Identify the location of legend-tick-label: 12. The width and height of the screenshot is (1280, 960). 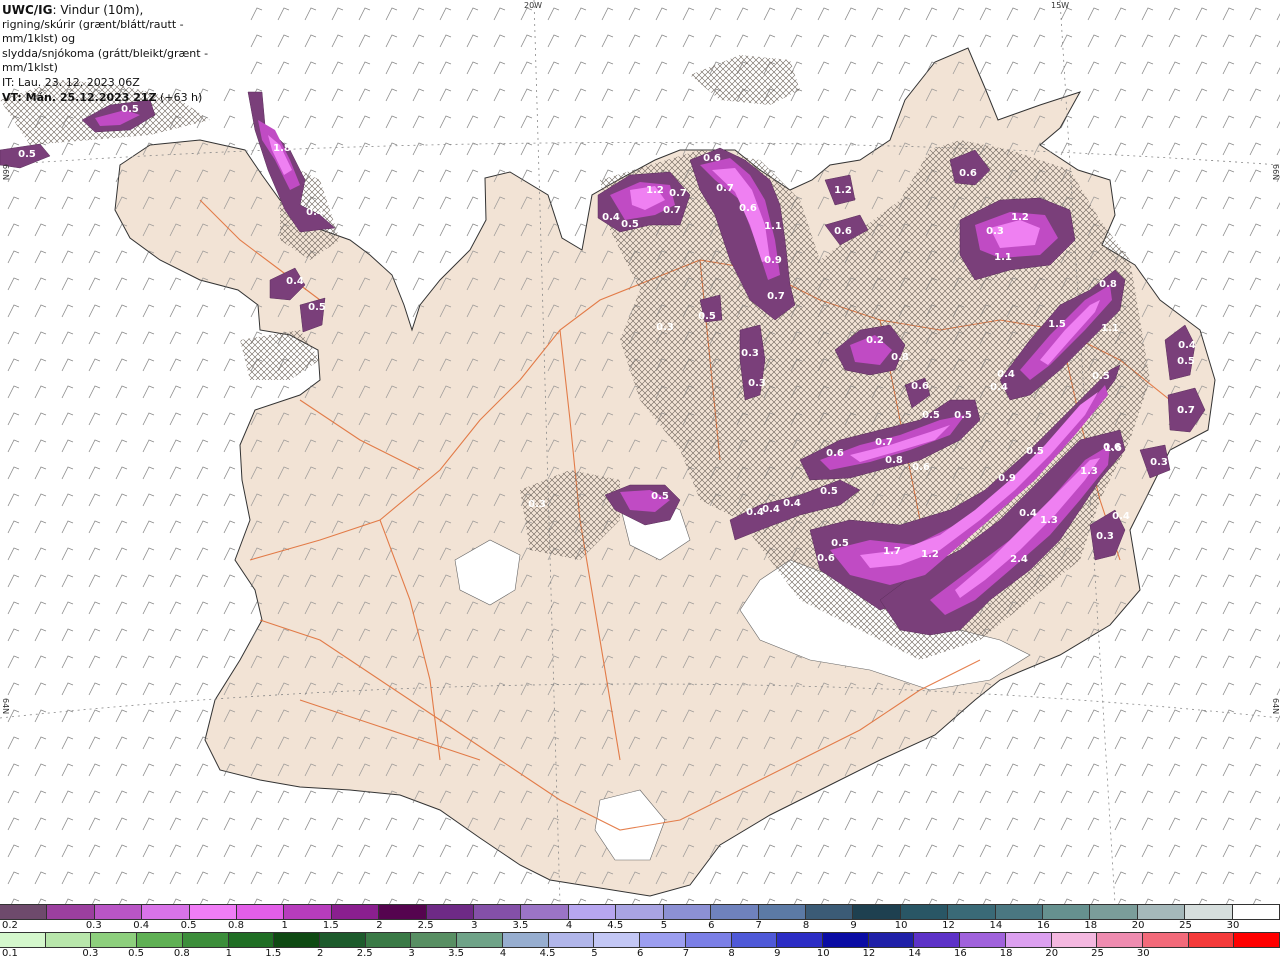
(869, 953).